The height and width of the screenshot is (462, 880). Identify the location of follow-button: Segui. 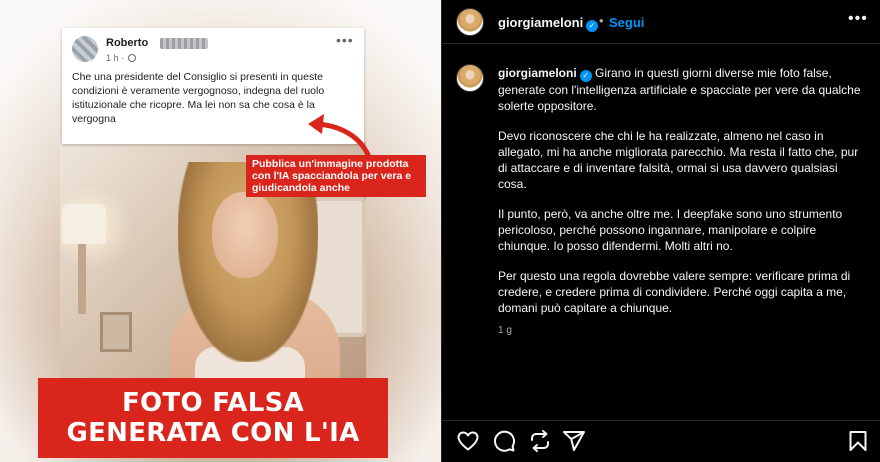
(626, 22).